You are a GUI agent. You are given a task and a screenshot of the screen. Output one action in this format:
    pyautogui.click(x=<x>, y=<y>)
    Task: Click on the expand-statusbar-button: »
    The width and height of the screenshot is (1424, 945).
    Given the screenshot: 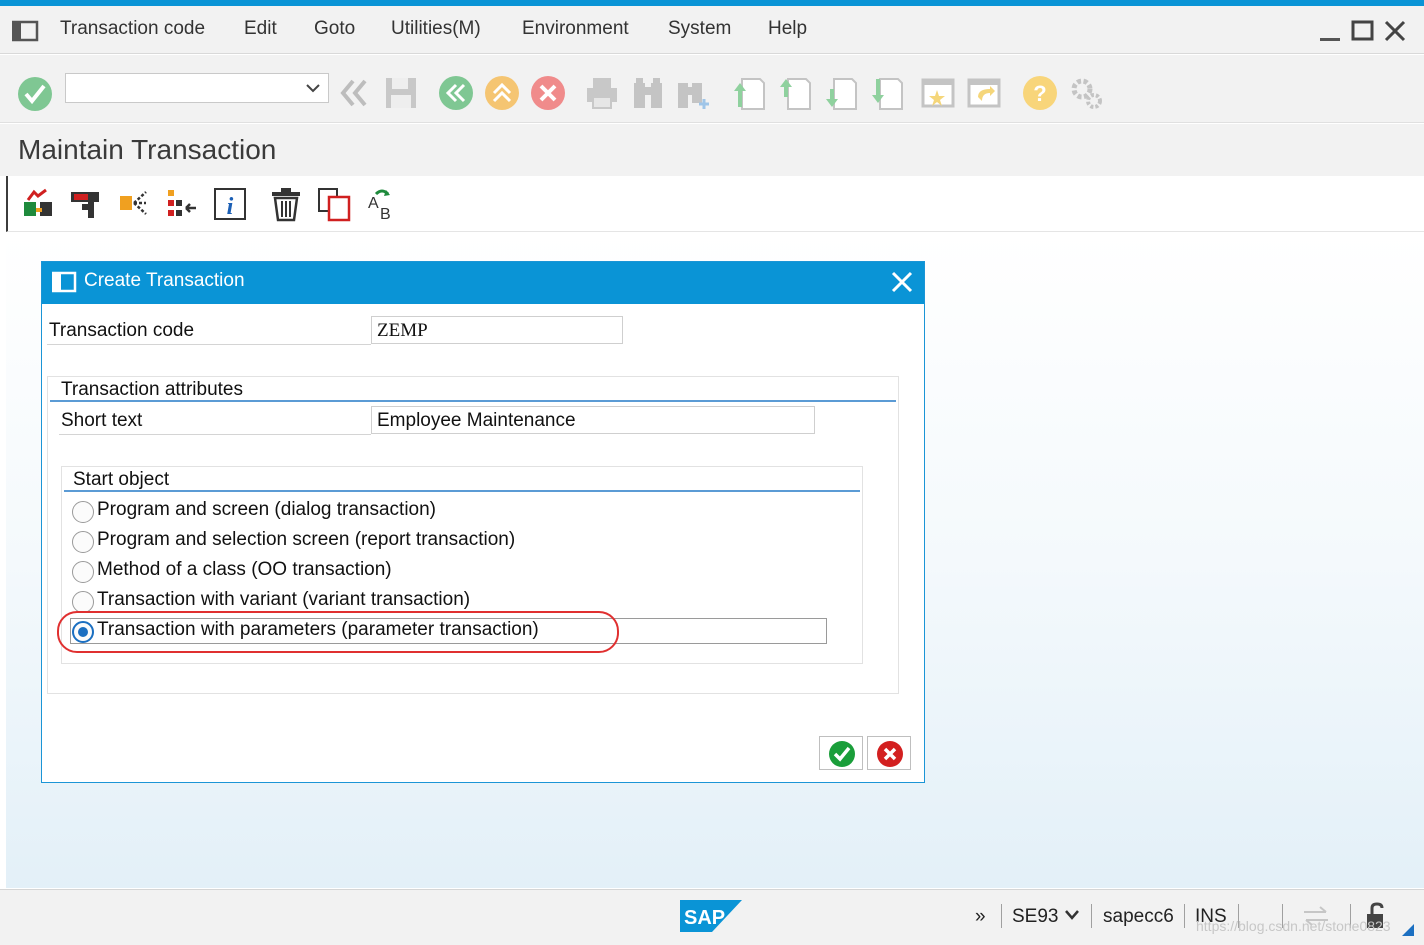 What is the action you would take?
    pyautogui.click(x=980, y=917)
    